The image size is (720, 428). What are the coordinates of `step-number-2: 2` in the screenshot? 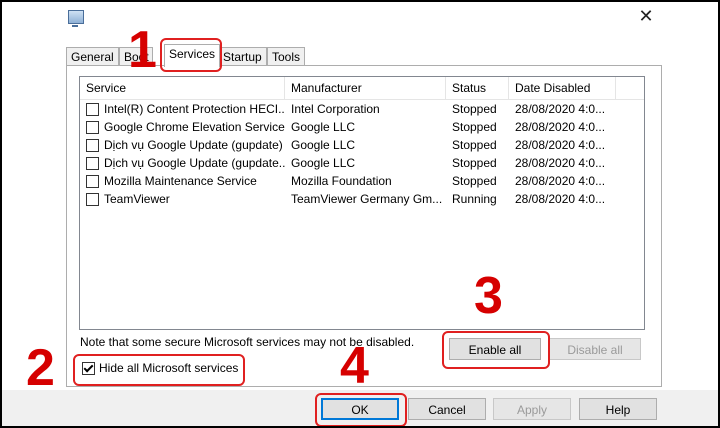 It's located at (40, 368).